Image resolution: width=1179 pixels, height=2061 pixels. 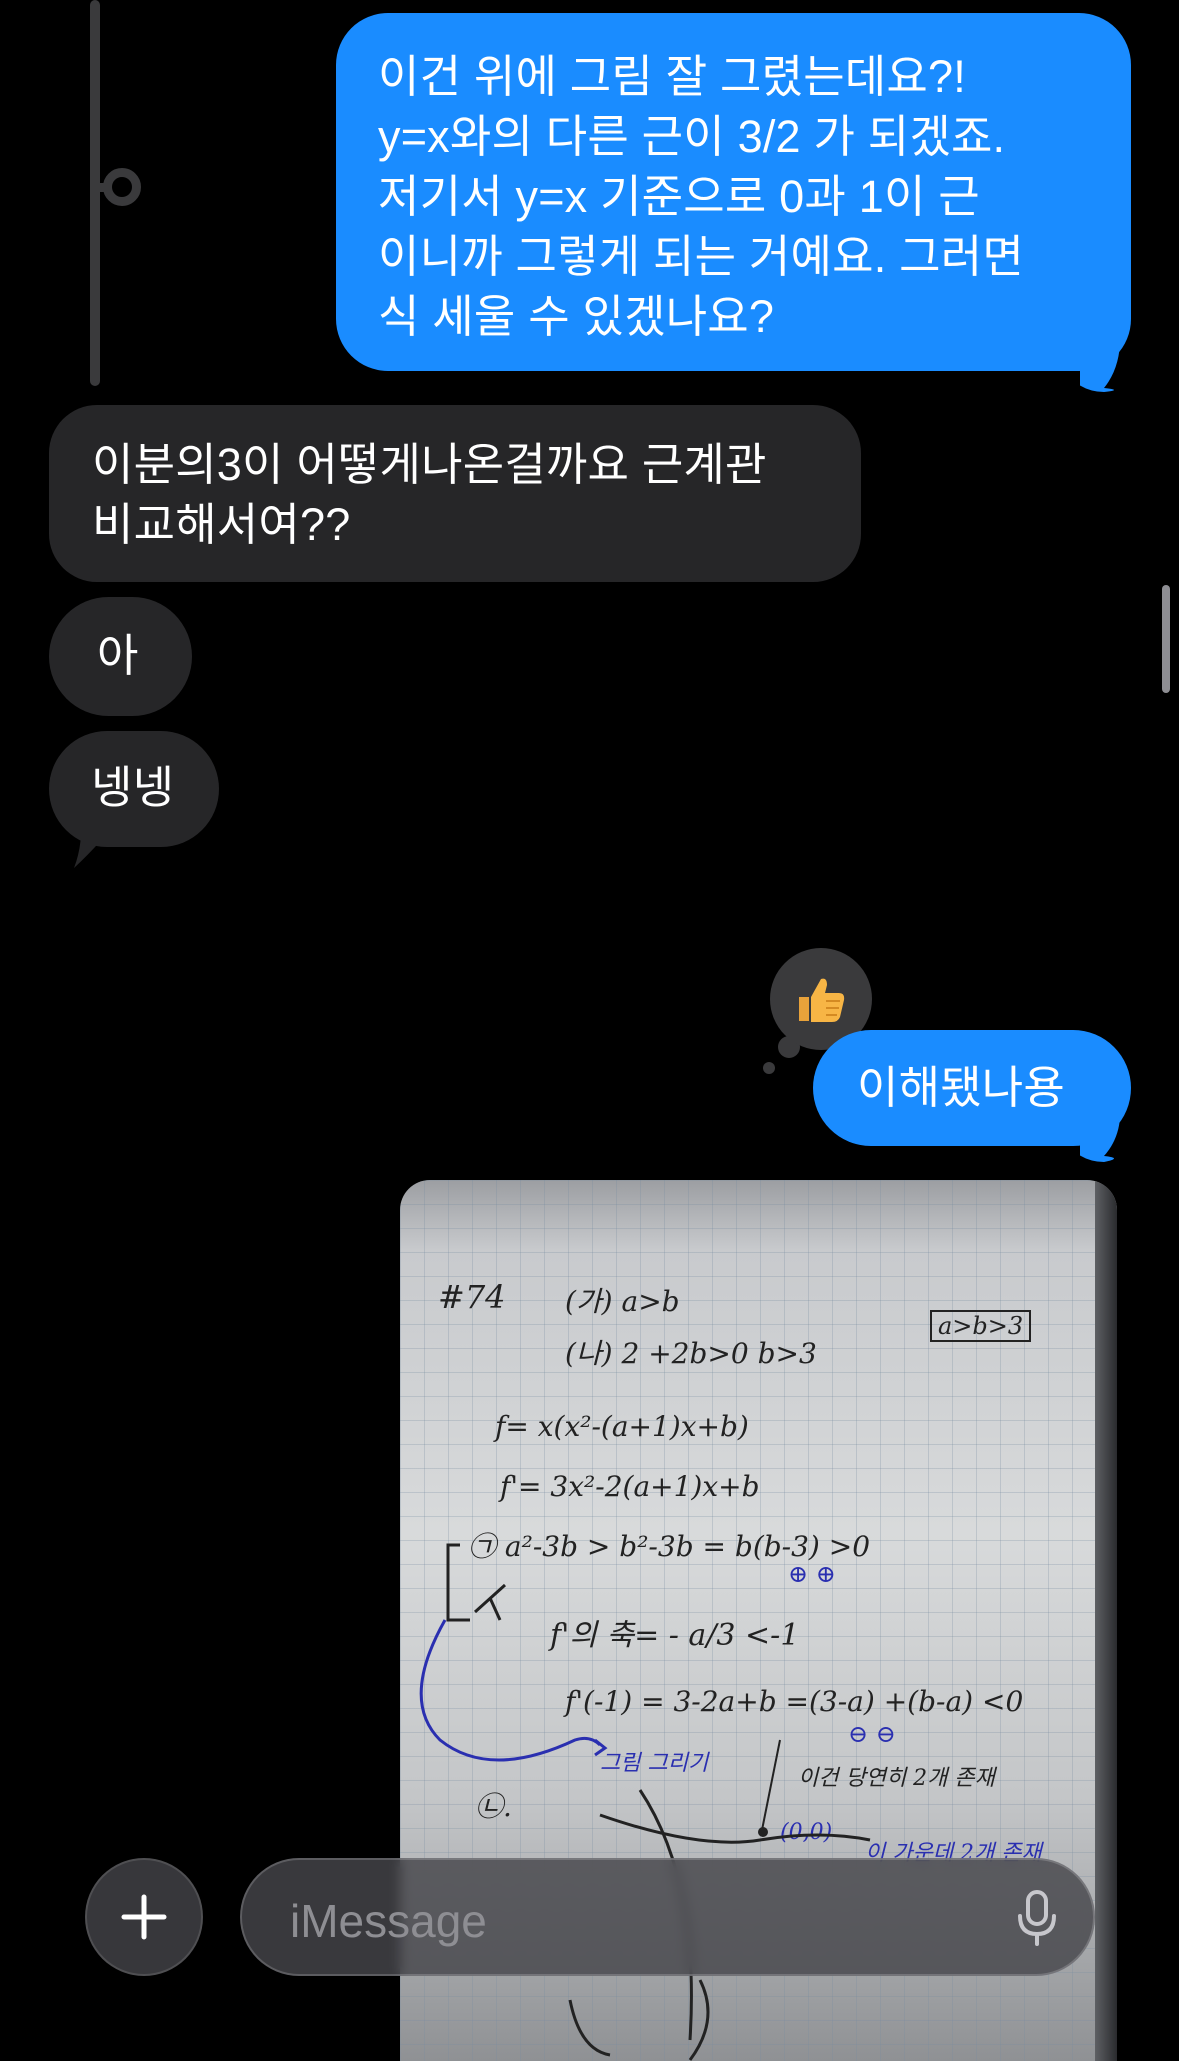 I want to click on reply-thread-knot, so click(x=122, y=187).